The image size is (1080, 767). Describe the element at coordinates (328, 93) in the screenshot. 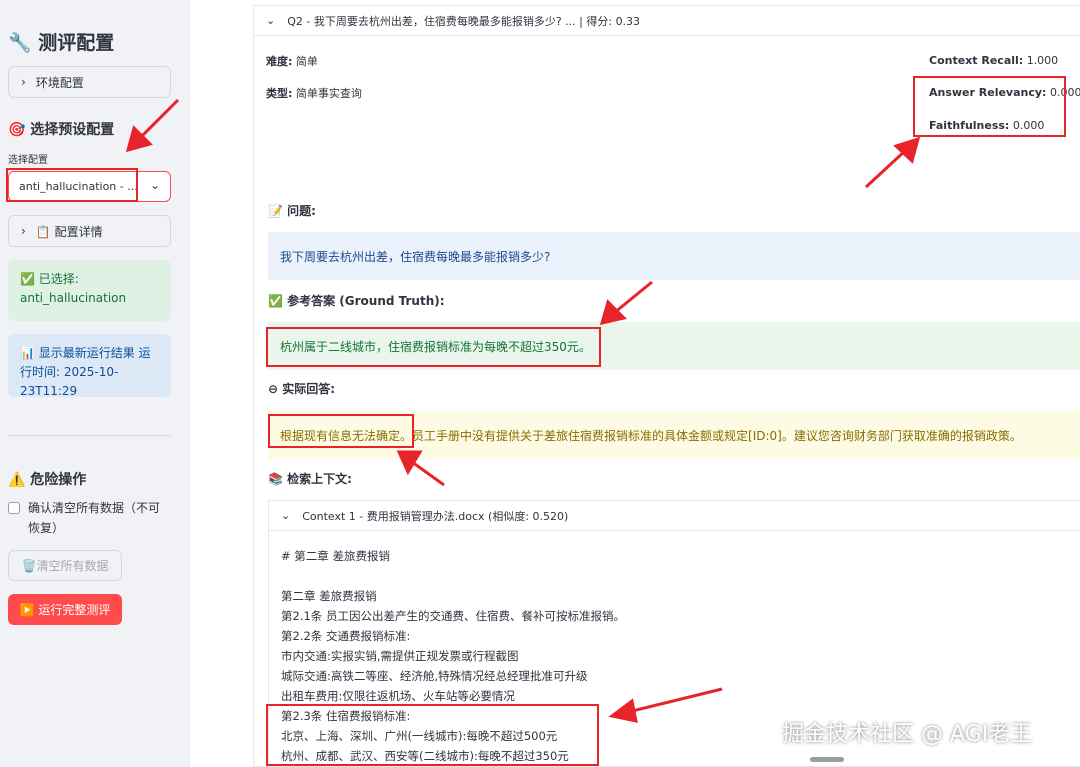

I see `type-value: 简单事实查询` at that location.